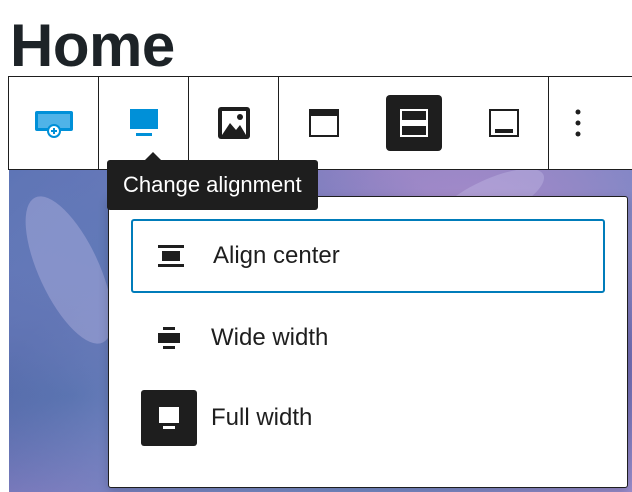  I want to click on menu-item-label: Wide width, so click(270, 337).